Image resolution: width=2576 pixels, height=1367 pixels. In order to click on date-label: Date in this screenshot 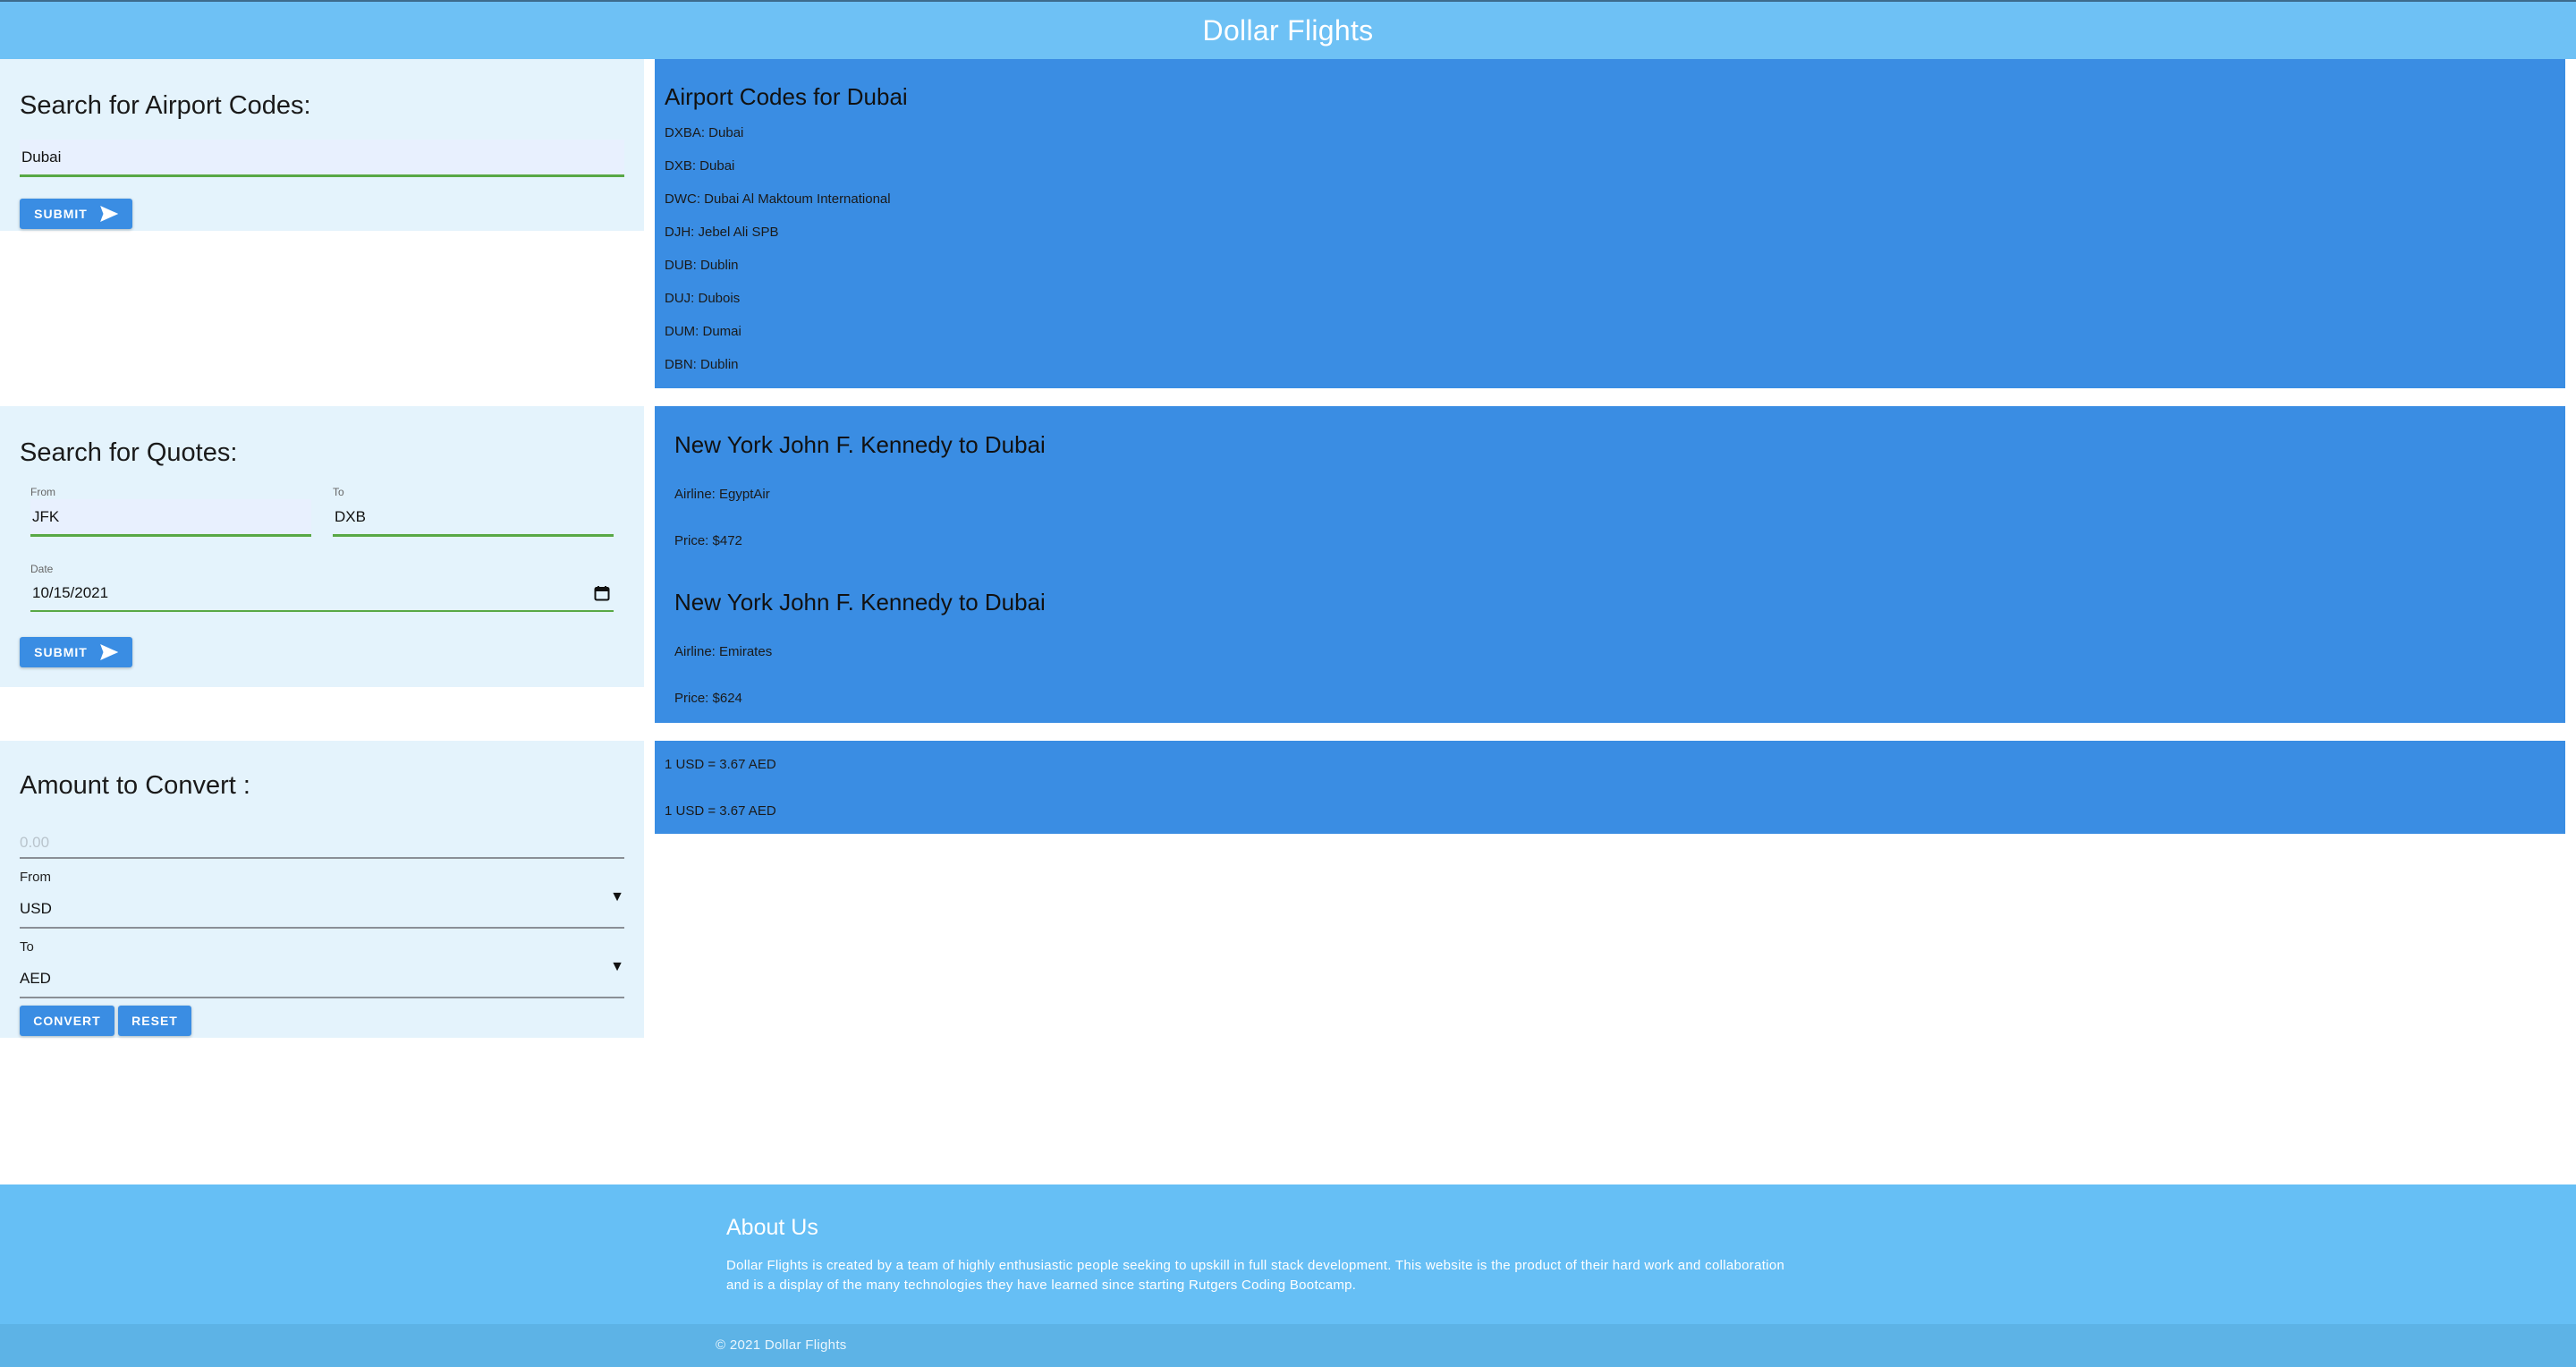, I will do `click(42, 569)`.